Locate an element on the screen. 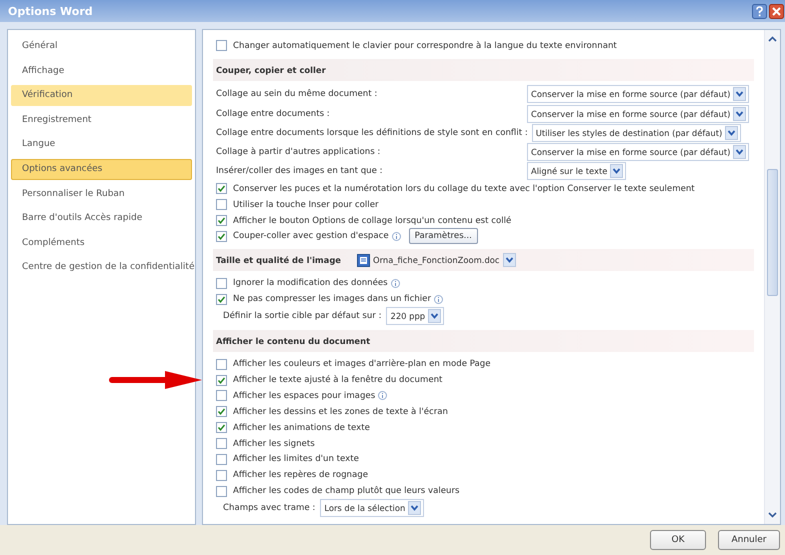 The width and height of the screenshot is (785, 555). dropdown-value: 220 ppp is located at coordinates (408, 316).